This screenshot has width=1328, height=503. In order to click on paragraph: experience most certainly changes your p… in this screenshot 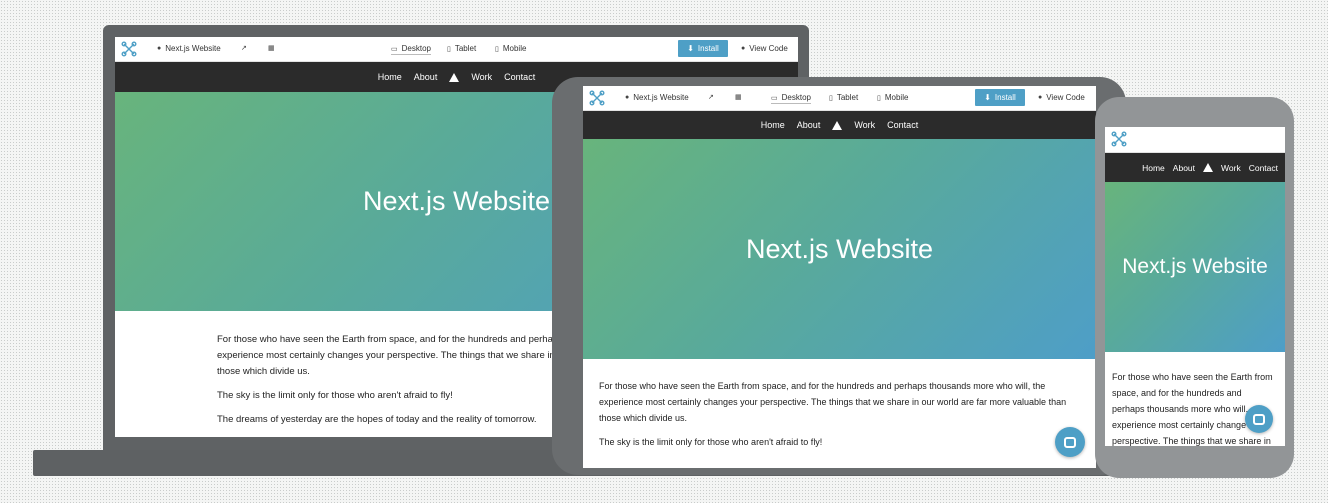, I will do `click(833, 402)`.